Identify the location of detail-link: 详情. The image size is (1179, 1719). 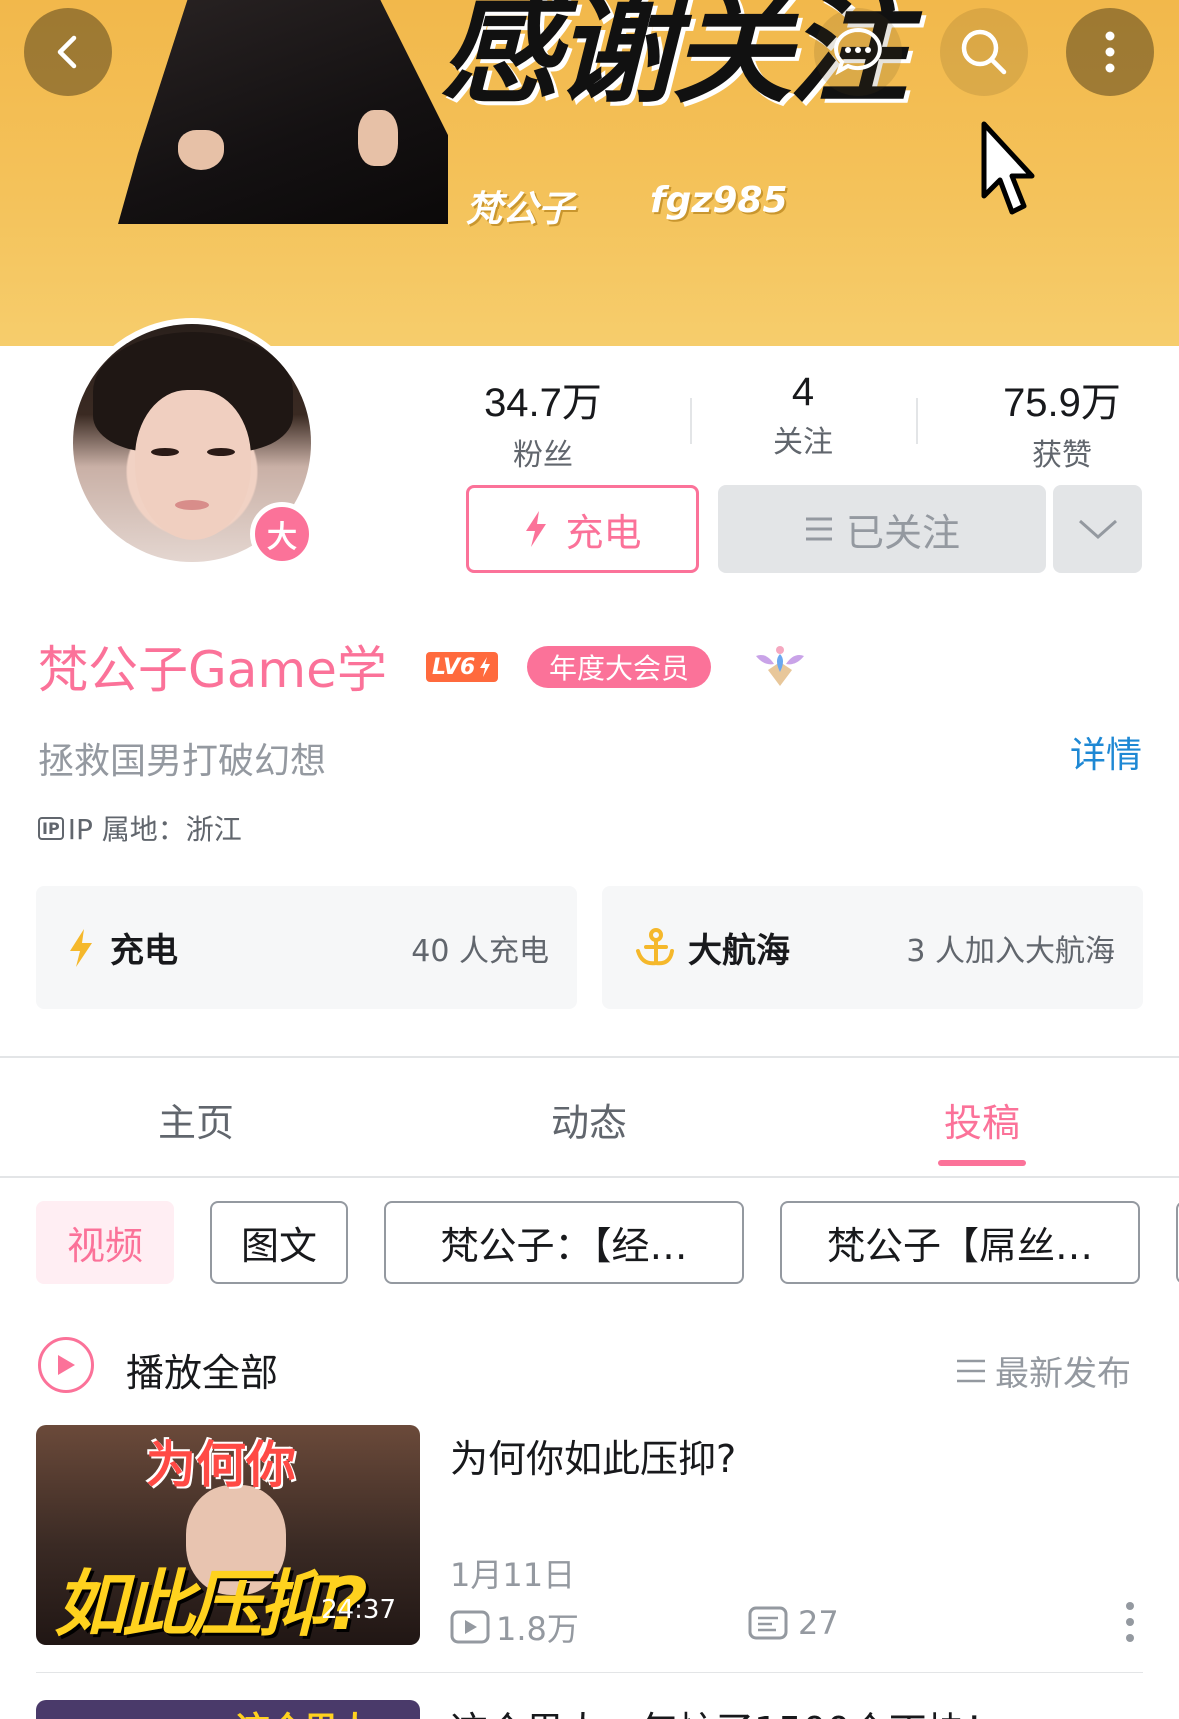
(1106, 752).